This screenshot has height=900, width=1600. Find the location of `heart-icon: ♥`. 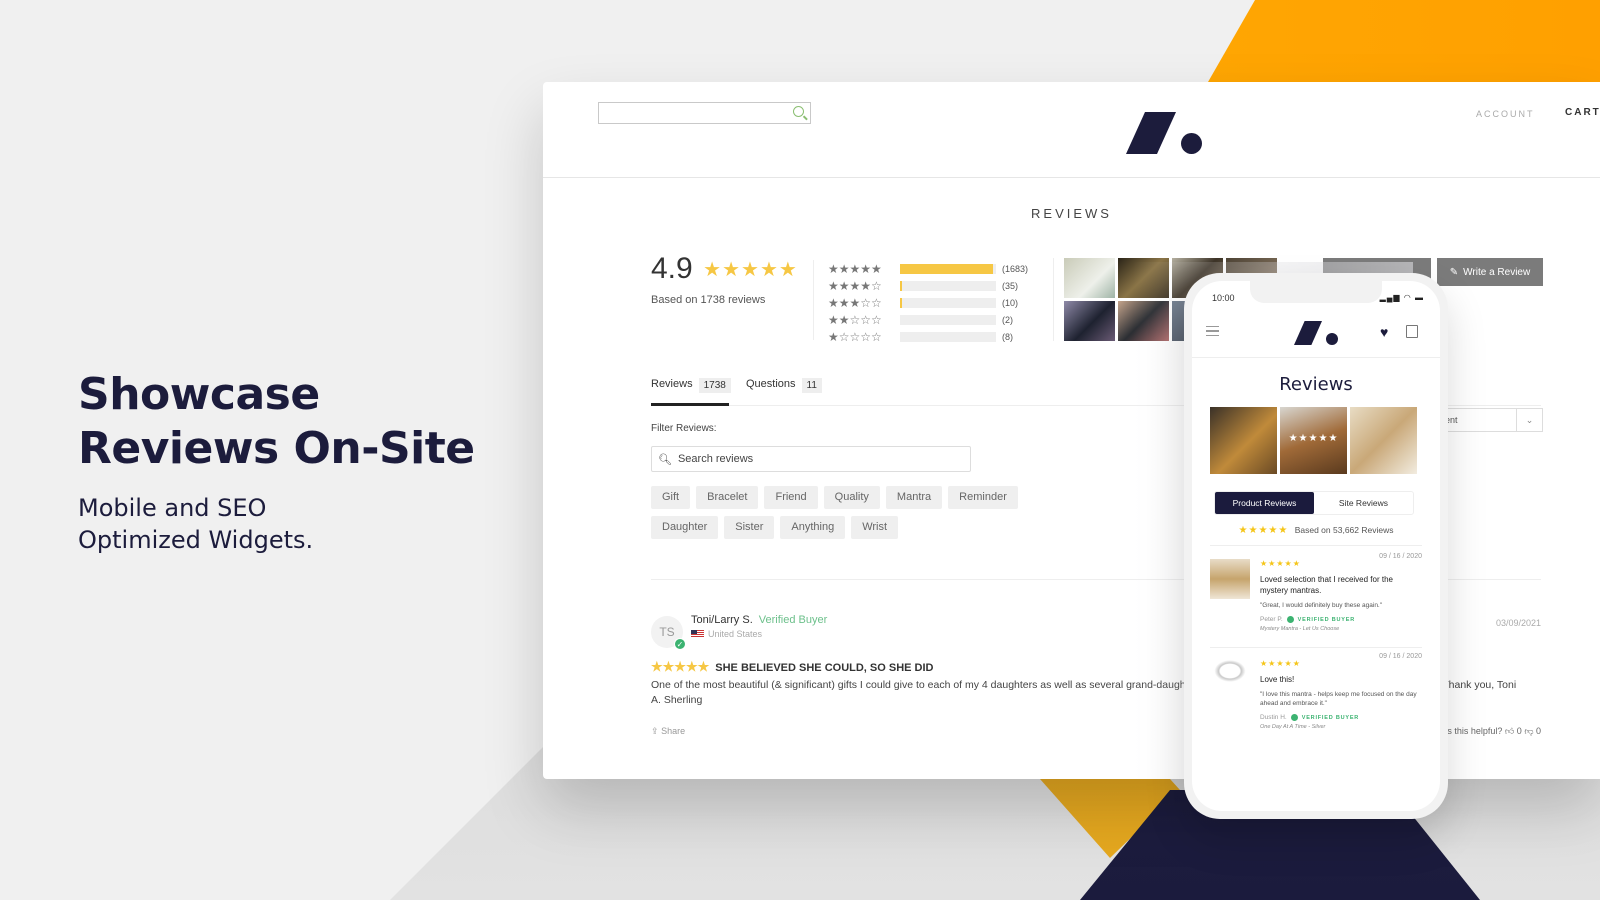

heart-icon: ♥ is located at coordinates (1384, 332).